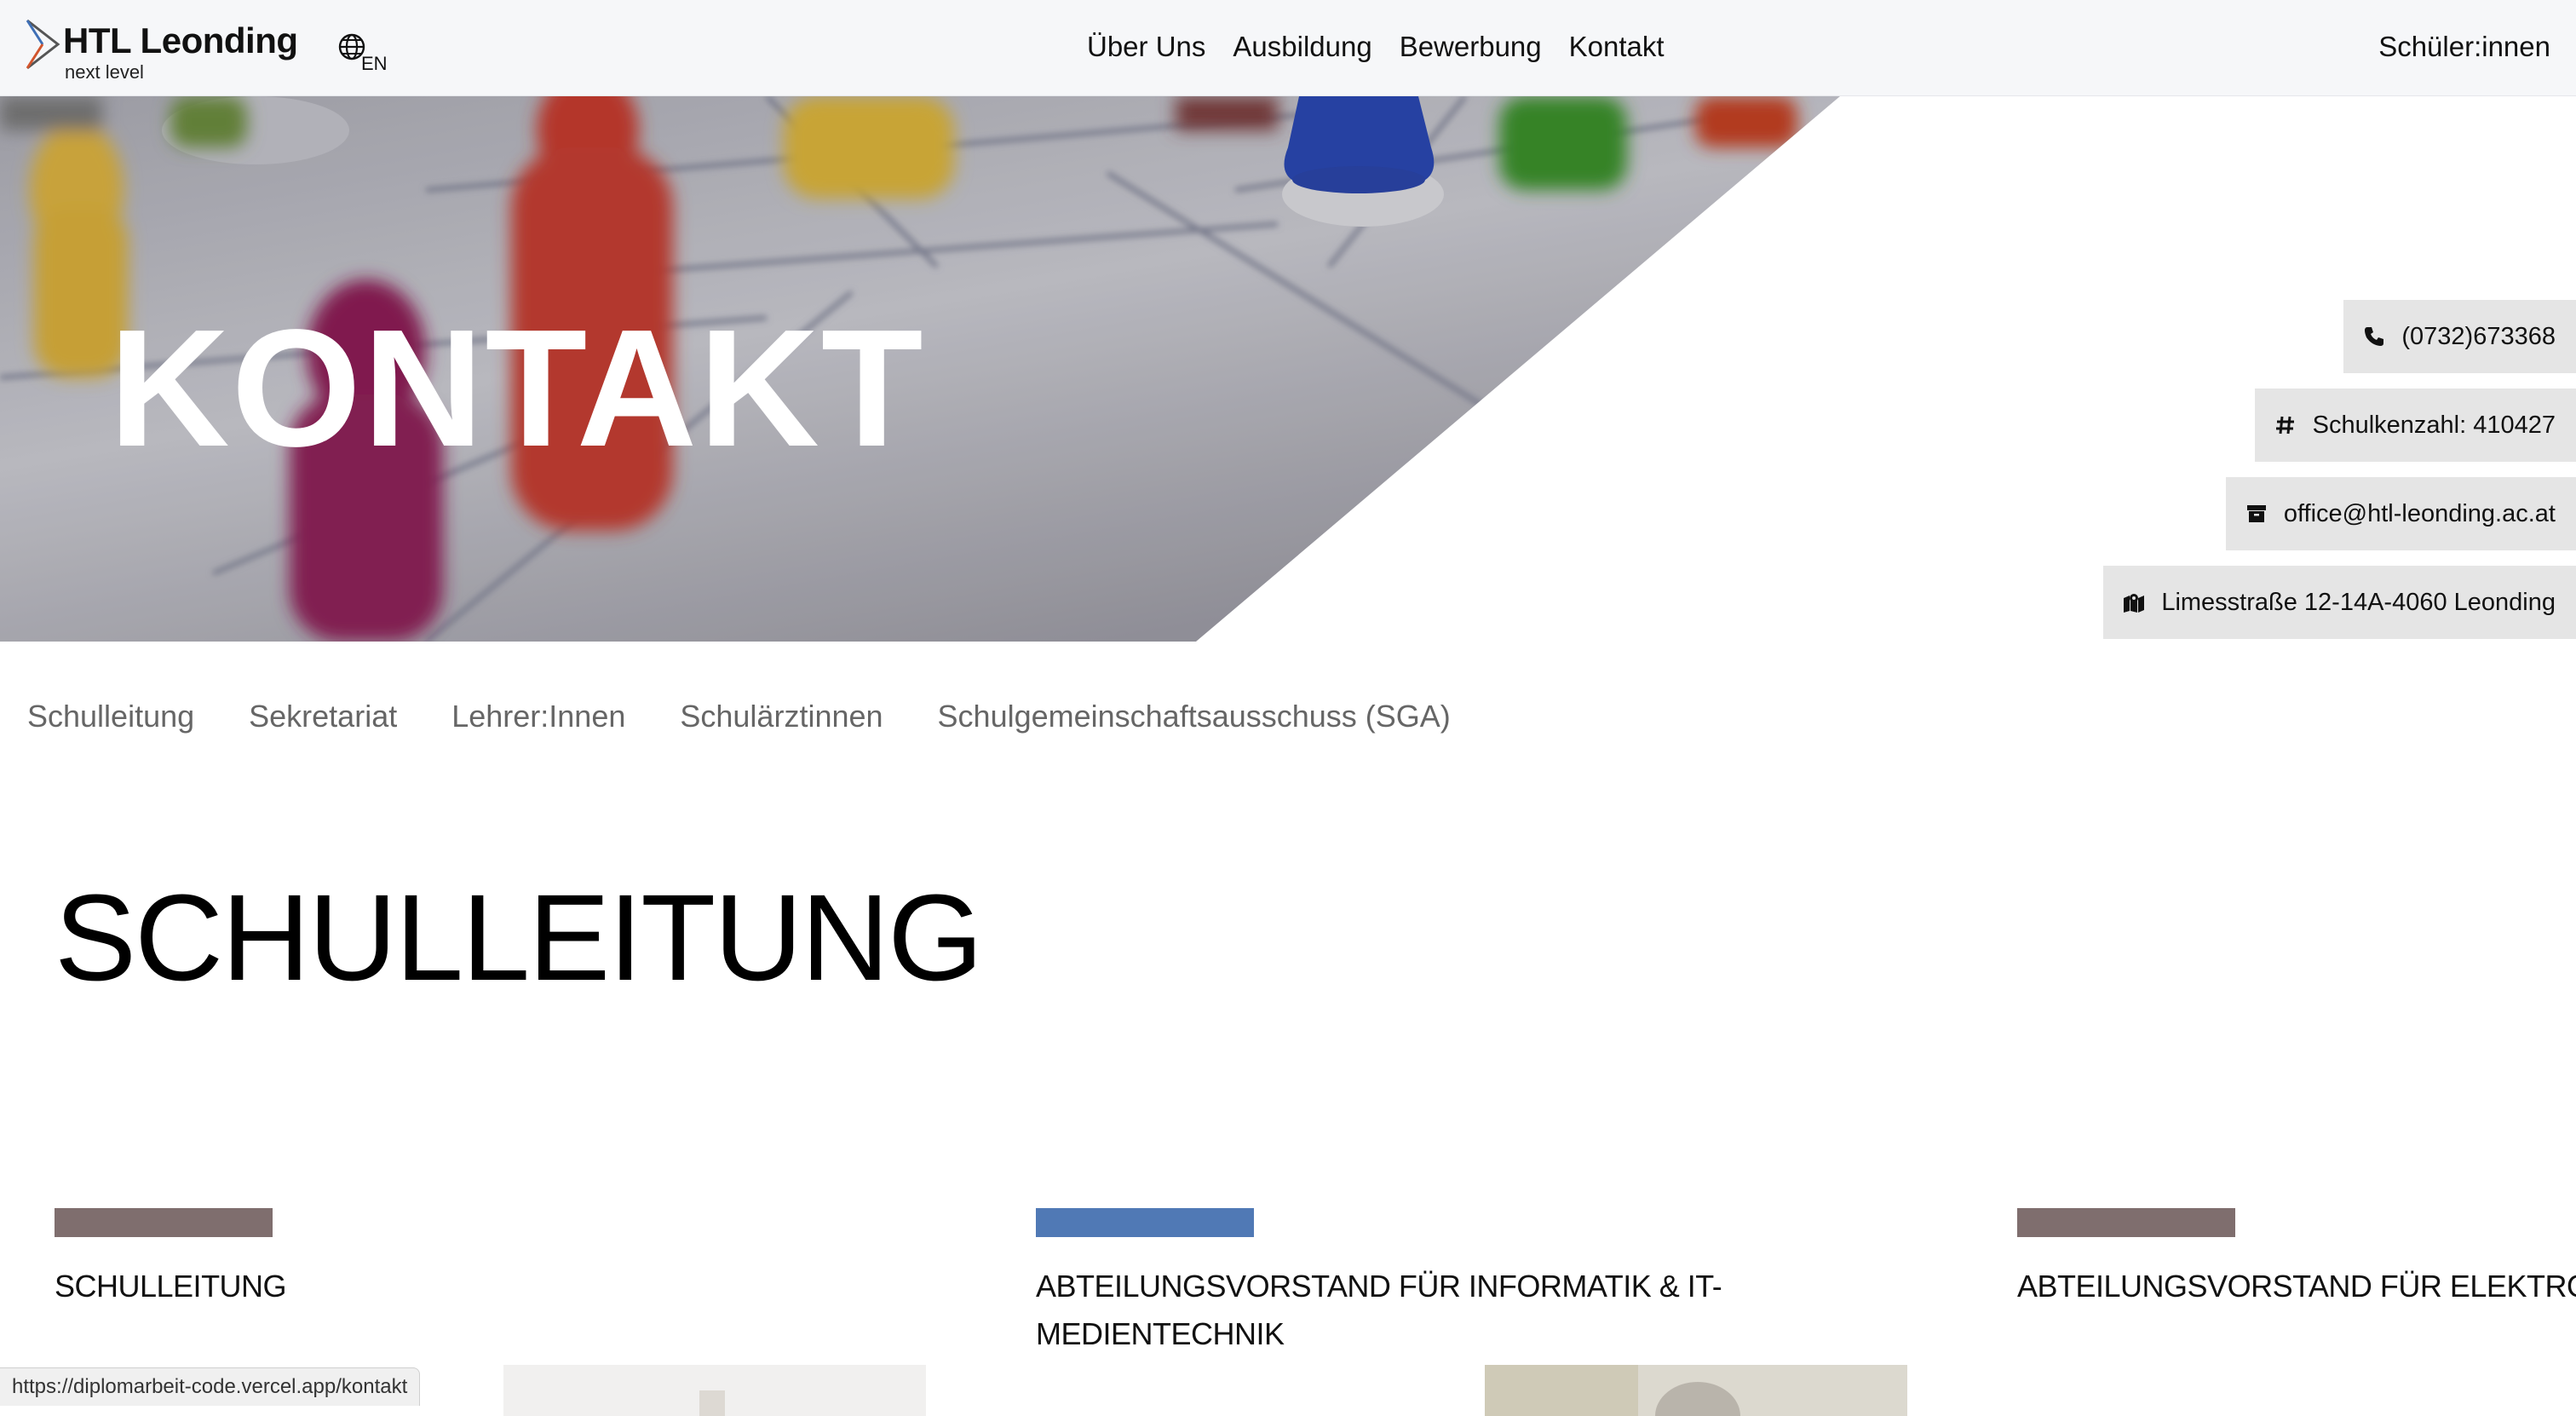 The height and width of the screenshot is (1416, 2576). I want to click on language-label: EN, so click(375, 63).